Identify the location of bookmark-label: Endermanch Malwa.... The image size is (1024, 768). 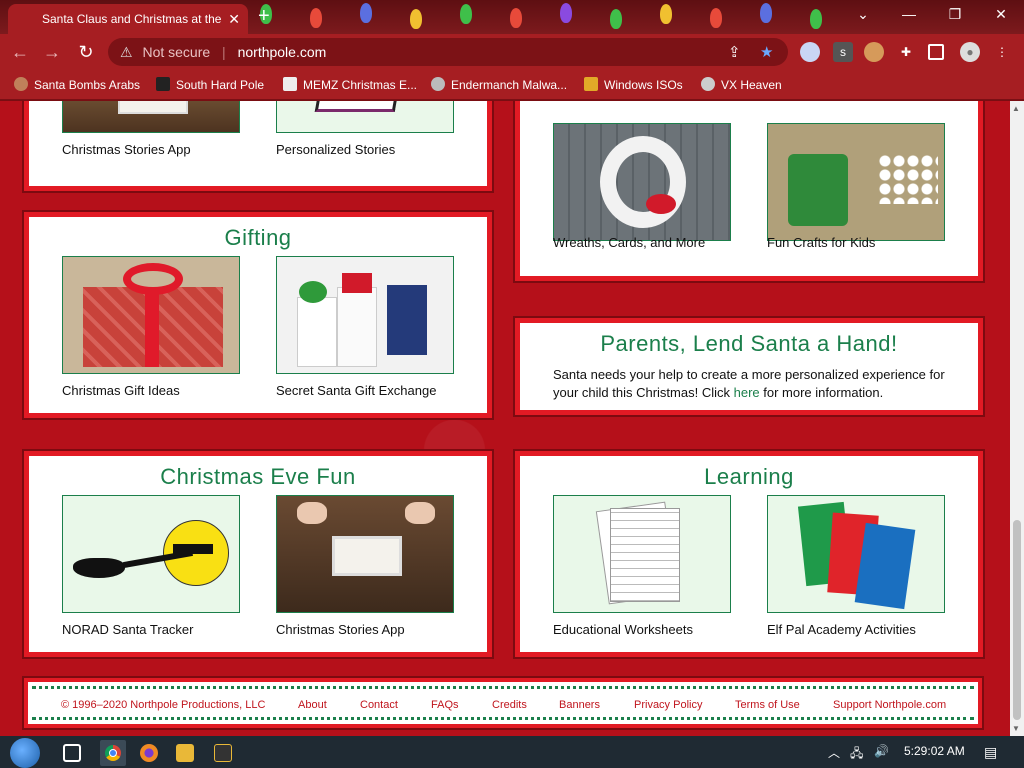
(509, 85).